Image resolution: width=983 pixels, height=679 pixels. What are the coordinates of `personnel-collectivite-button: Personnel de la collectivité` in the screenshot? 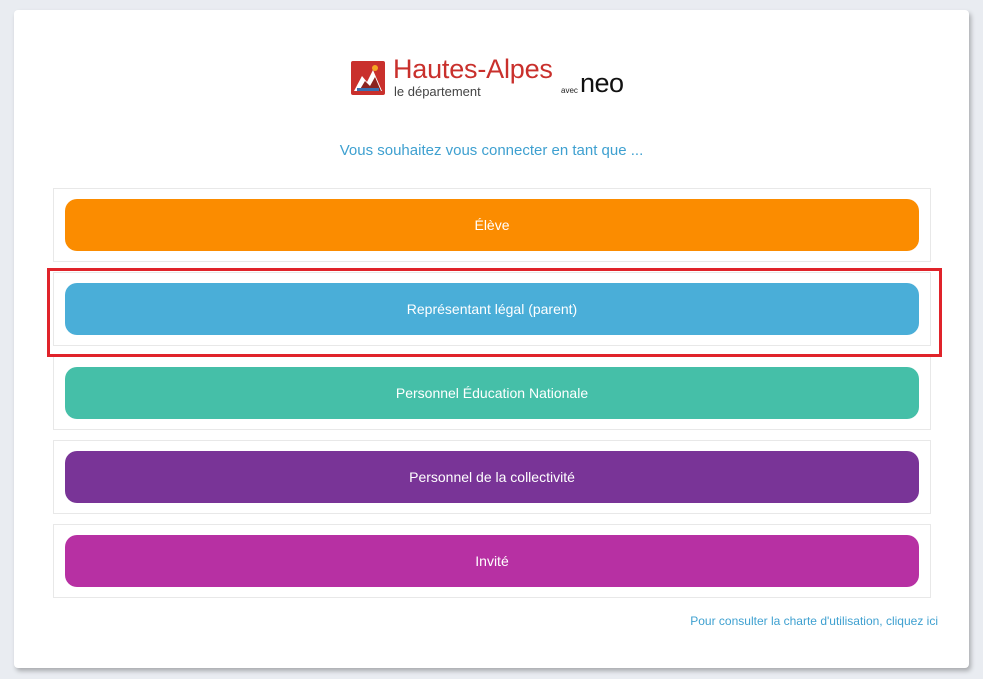 It's located at (492, 477).